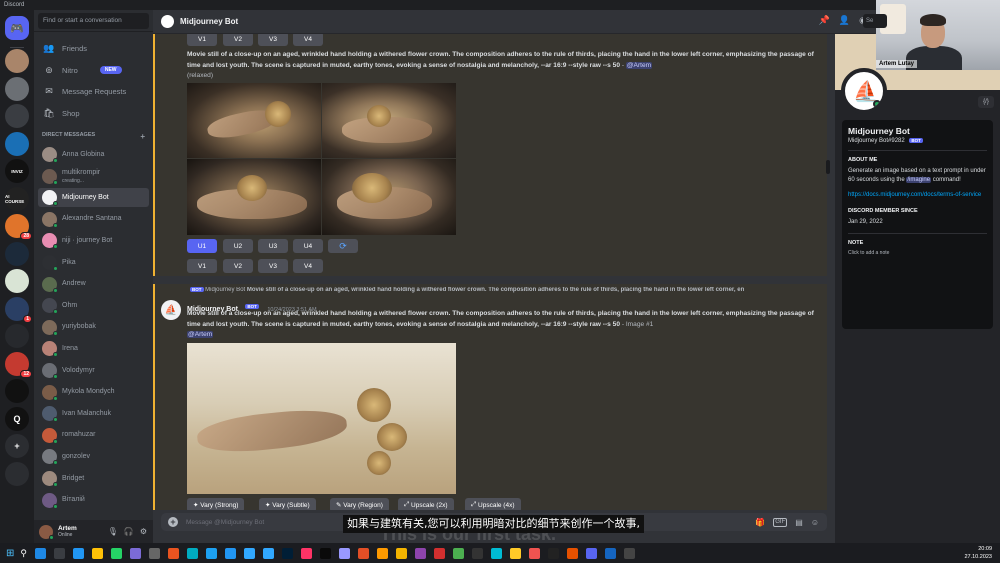  Describe the element at coordinates (799, 522) in the screenshot. I see `sticker-icon: ▤` at that location.